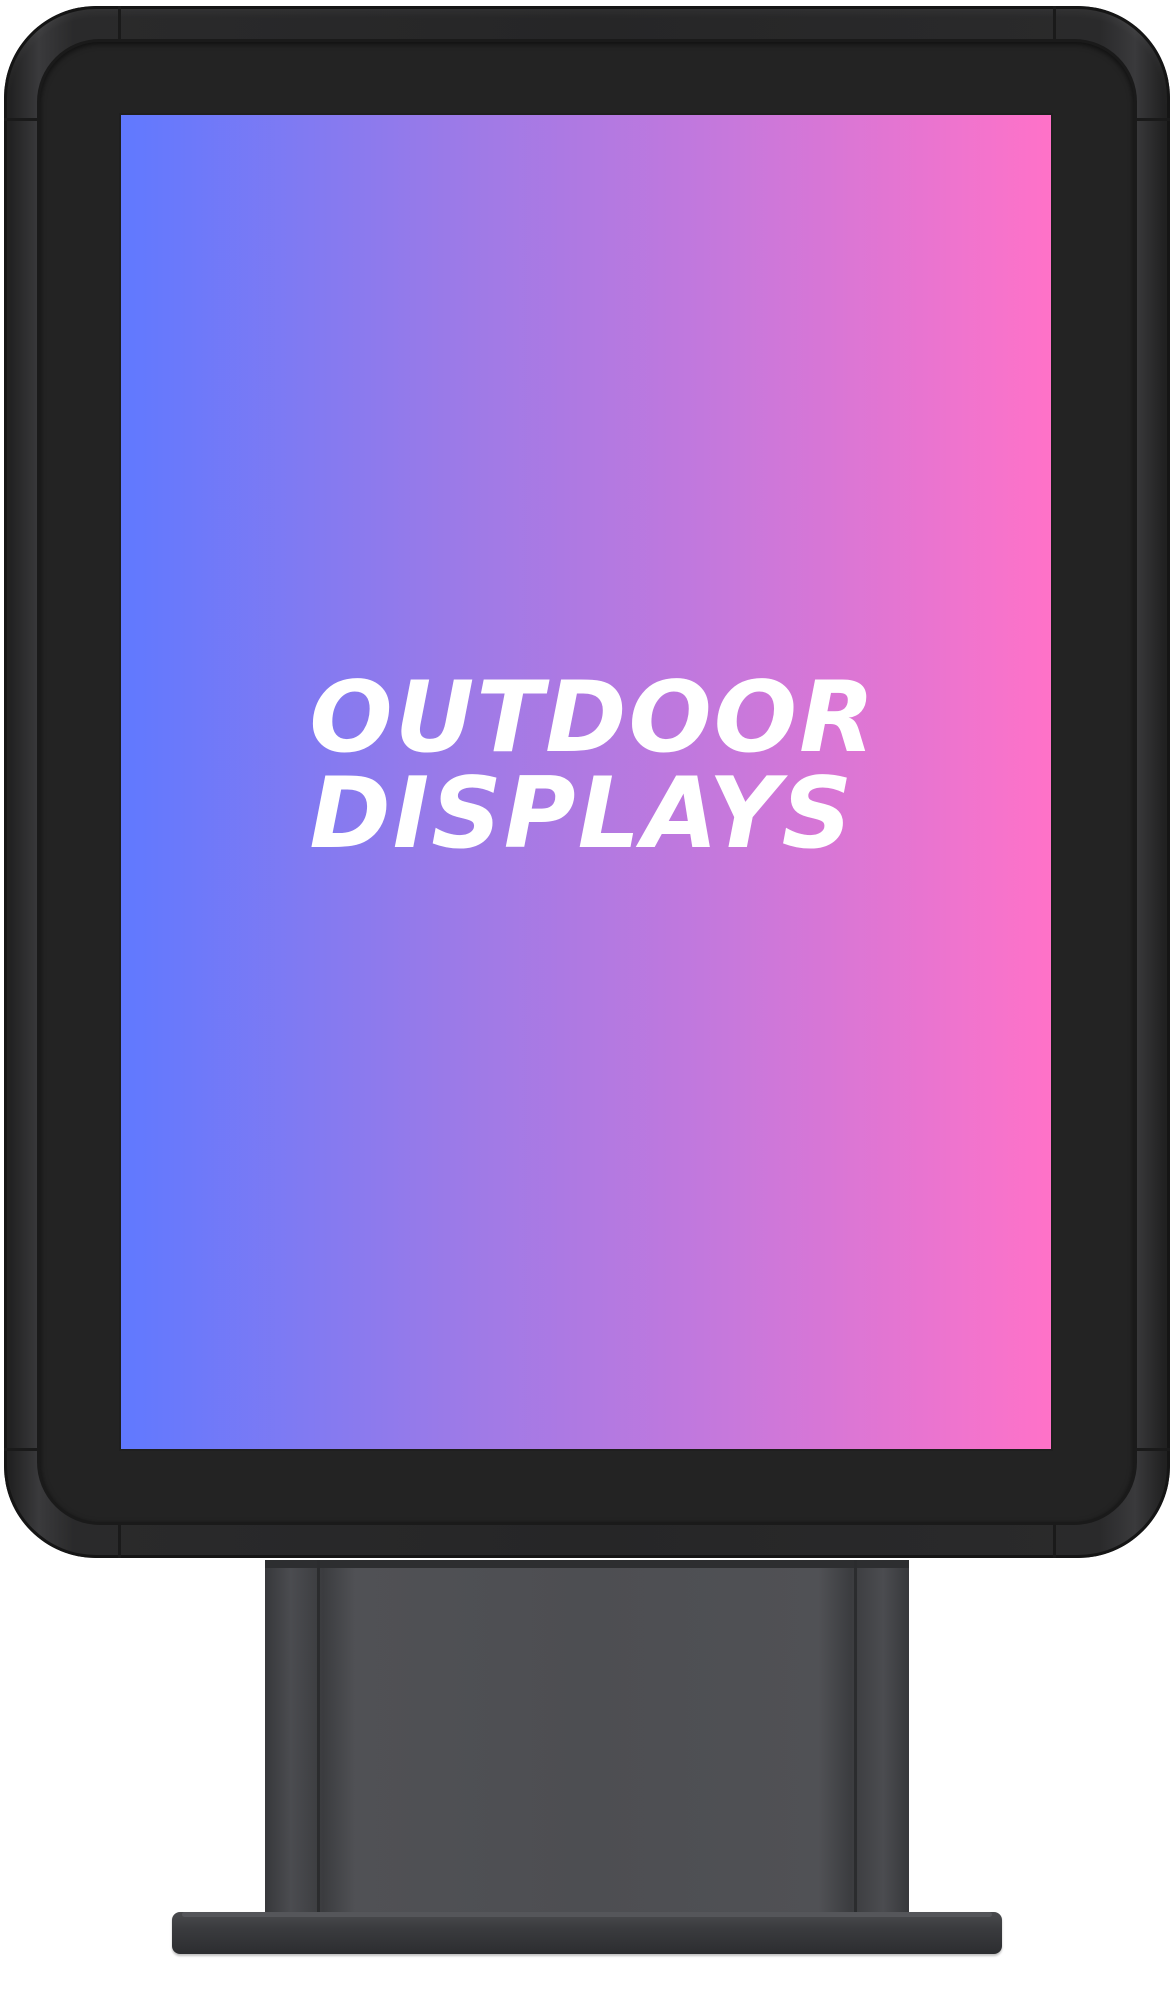 Image resolution: width=1174 pixels, height=2000 pixels. Describe the element at coordinates (593, 718) in the screenshot. I see `headline-line-1: OUTDOOR` at that location.